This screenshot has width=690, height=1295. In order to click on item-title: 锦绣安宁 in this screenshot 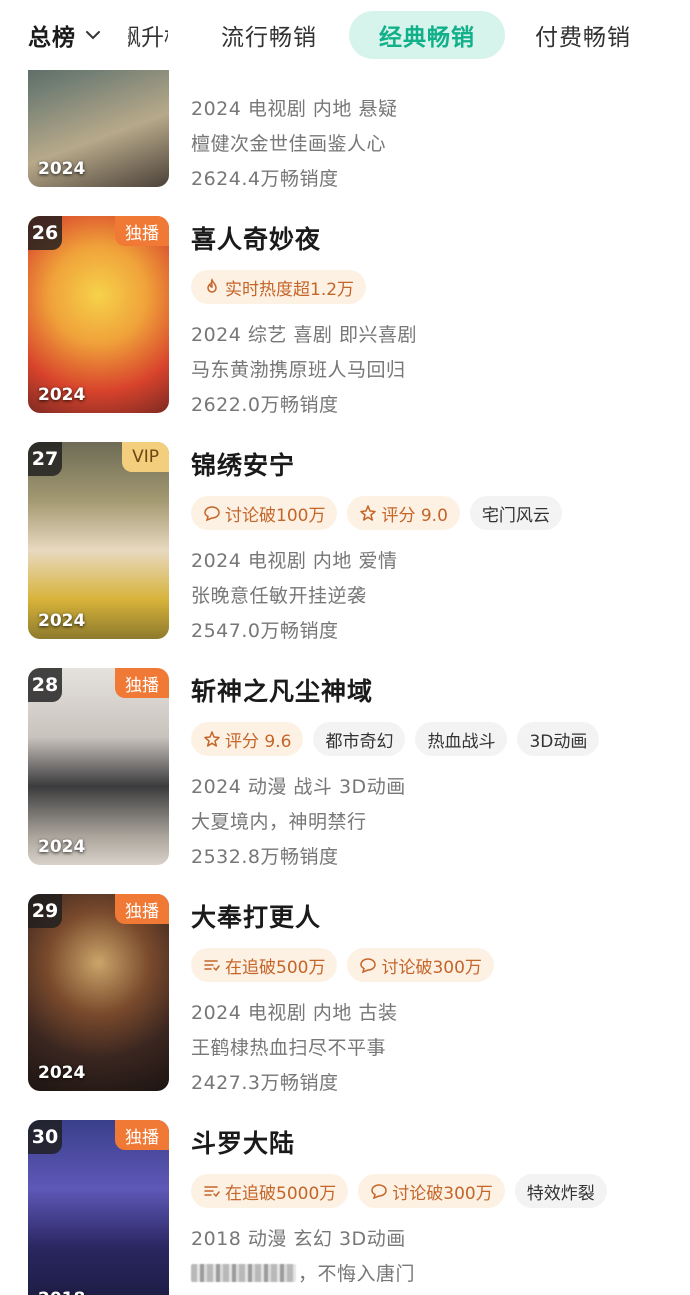, I will do `click(243, 464)`.